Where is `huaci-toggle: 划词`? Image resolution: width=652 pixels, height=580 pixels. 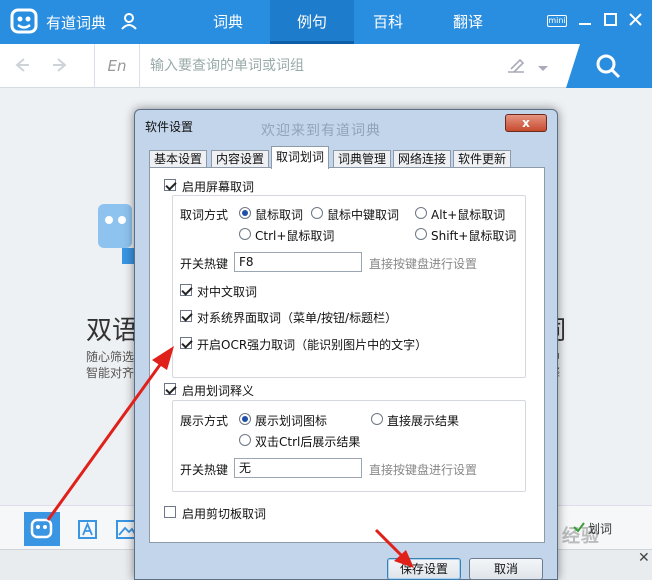 huaci-toggle: 划词 is located at coordinates (600, 528).